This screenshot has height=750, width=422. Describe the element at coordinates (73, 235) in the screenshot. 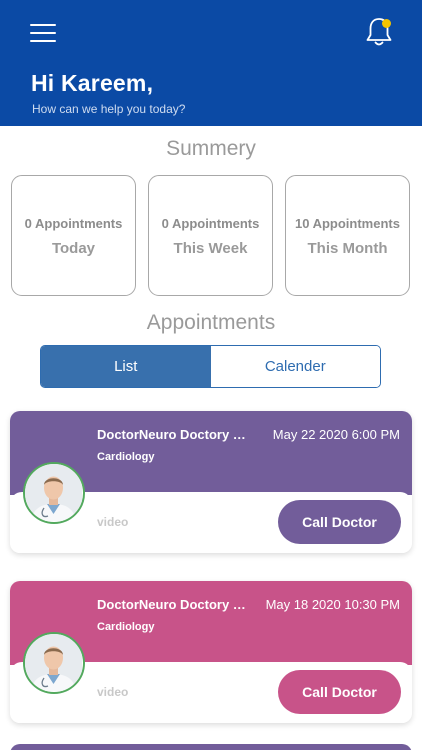

I see `summary-card-today: 0 Appointments Today` at that location.